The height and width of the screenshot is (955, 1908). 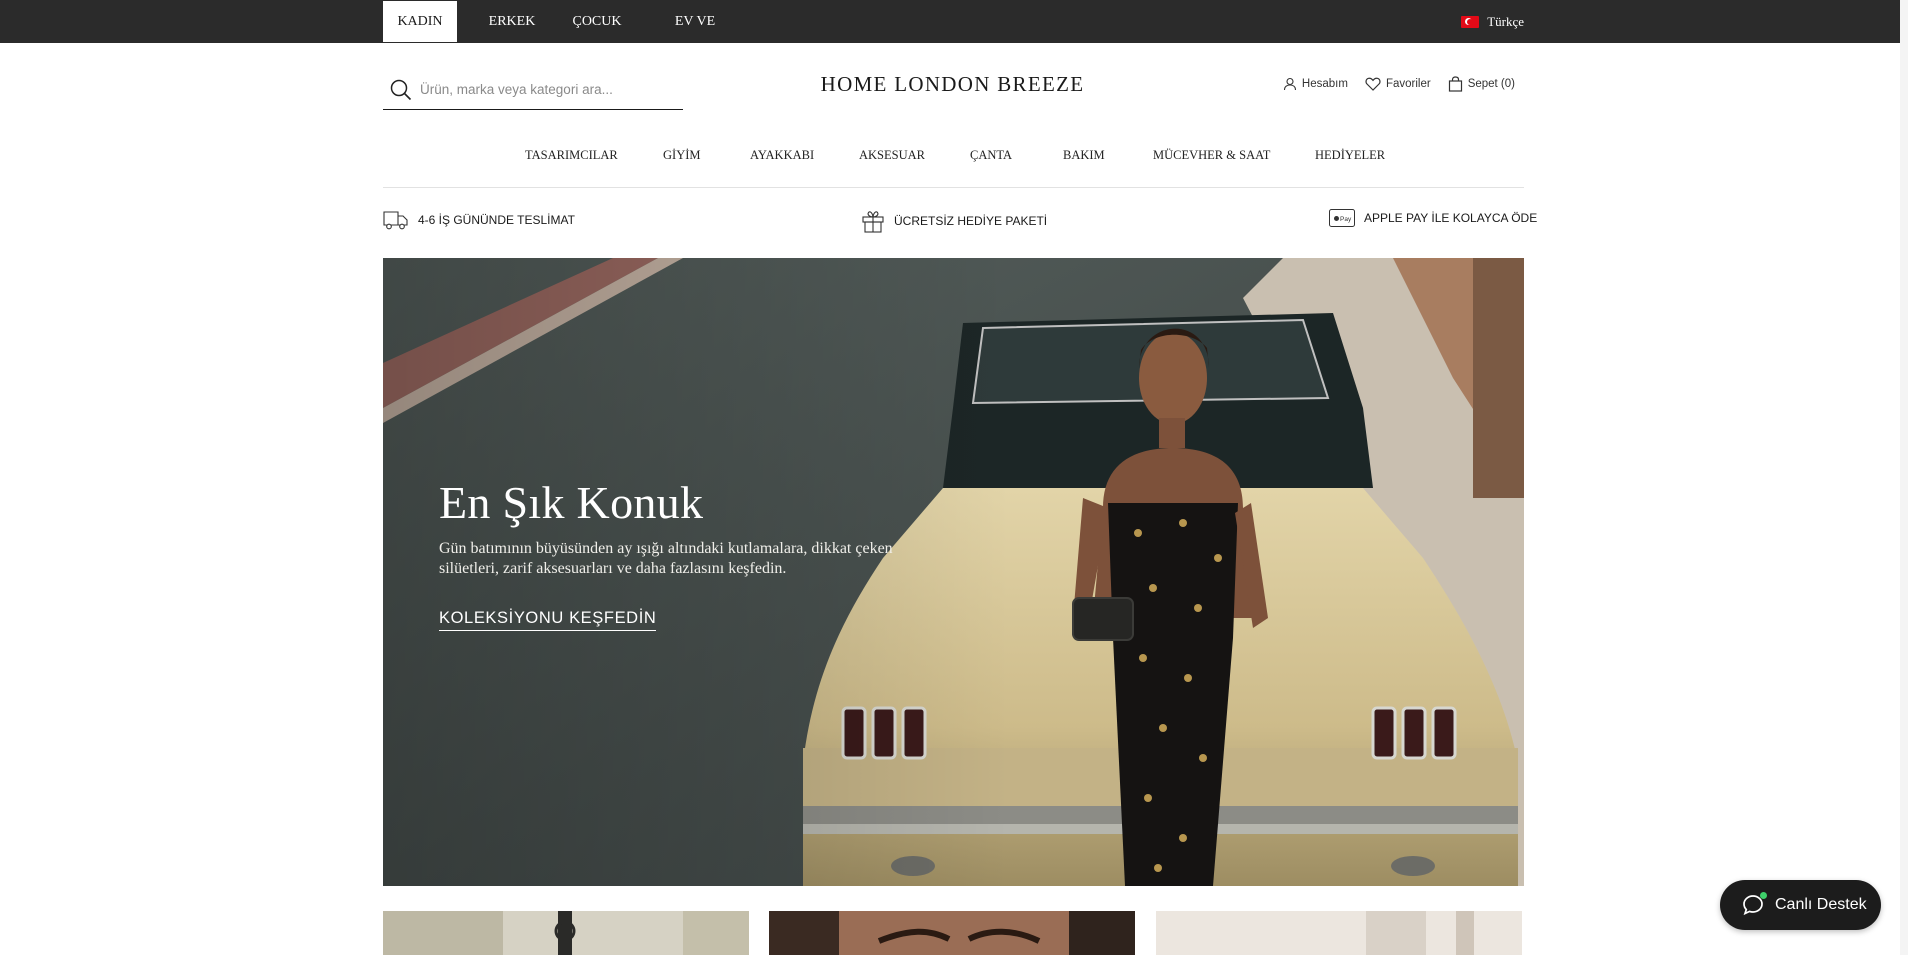 I want to click on favorites-link: Favoriler, so click(x=1398, y=84).